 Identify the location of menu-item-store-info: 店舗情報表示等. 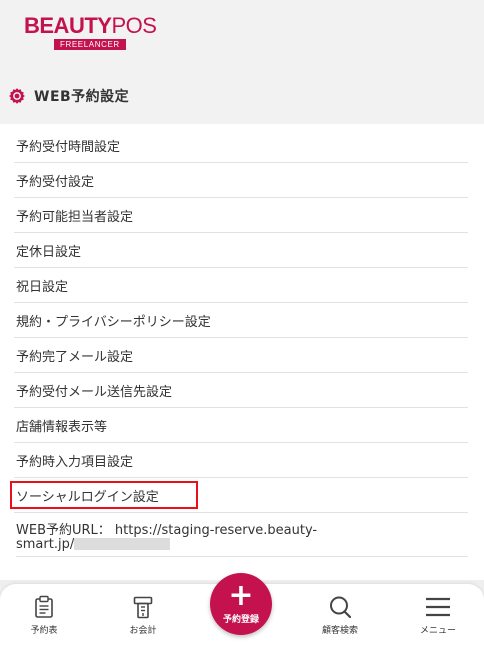
(241, 425).